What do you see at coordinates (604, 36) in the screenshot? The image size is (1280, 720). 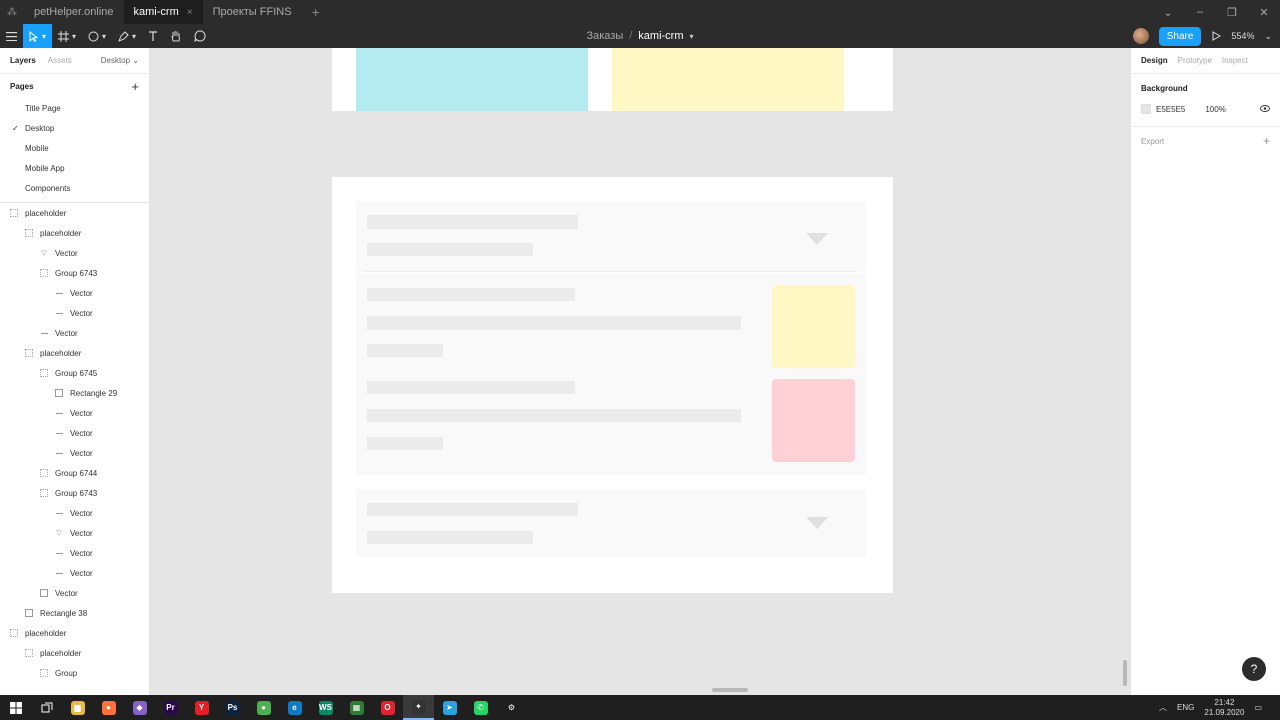 I see `project-link: Заказы` at bounding box center [604, 36].